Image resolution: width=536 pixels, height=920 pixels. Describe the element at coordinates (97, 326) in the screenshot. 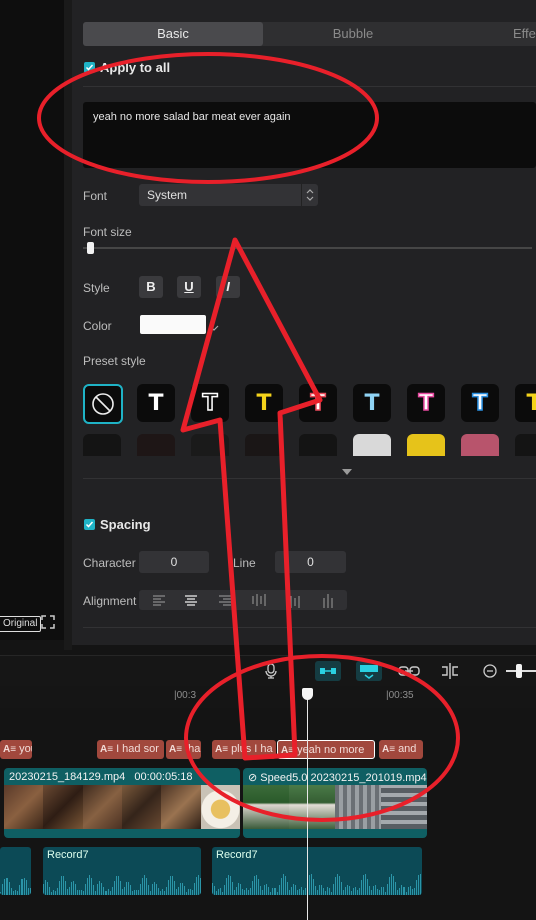

I see `color-label: Color` at that location.